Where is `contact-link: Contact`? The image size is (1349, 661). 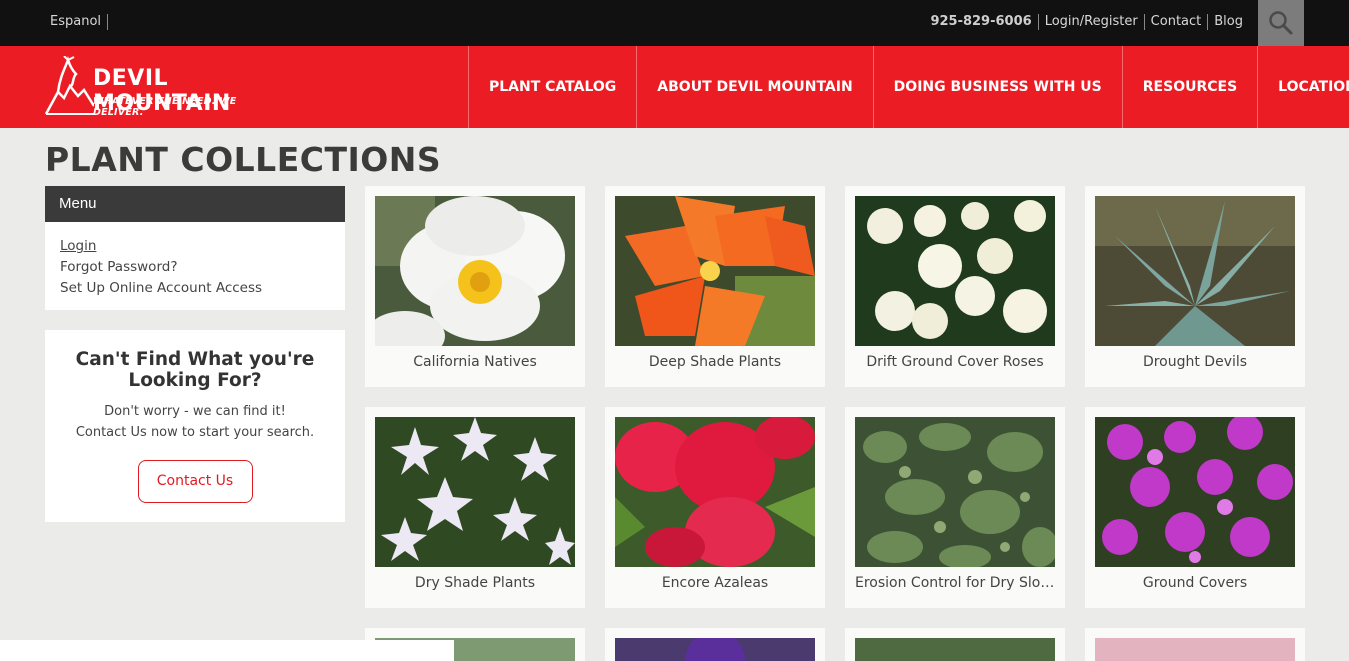 contact-link: Contact is located at coordinates (1177, 22).